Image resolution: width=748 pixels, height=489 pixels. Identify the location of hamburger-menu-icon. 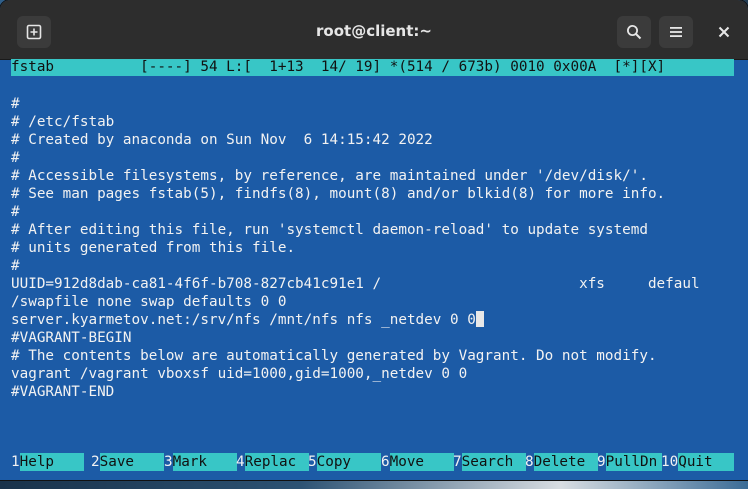
(676, 32).